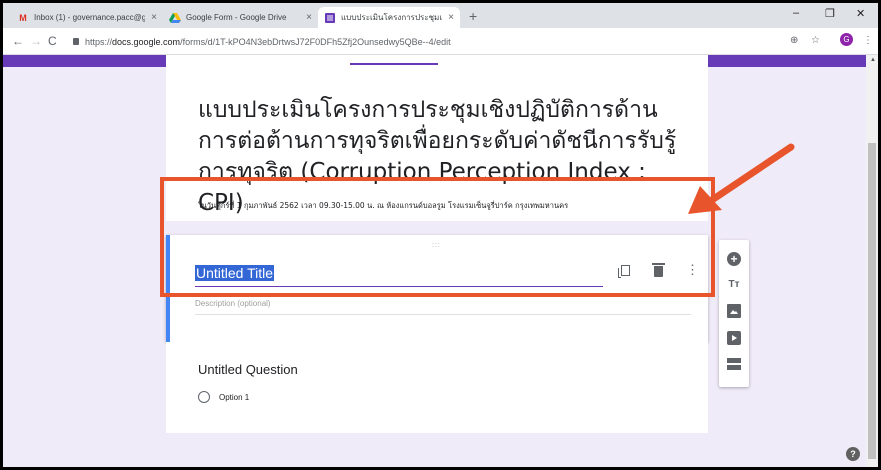  I want to click on radio-circle-icon, so click(204, 397).